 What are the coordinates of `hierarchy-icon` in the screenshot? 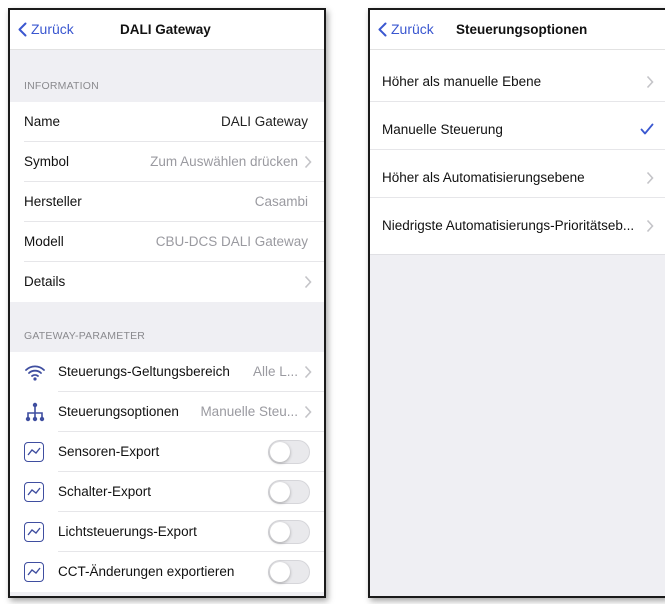 It's located at (35, 412).